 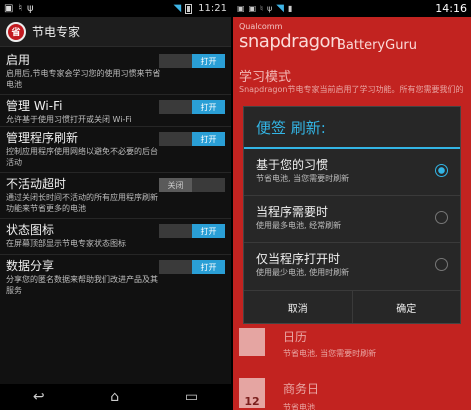 What do you see at coordinates (303, 272) in the screenshot?
I see `option-desc: 使用最少电池, 使用时刷新` at bounding box center [303, 272].